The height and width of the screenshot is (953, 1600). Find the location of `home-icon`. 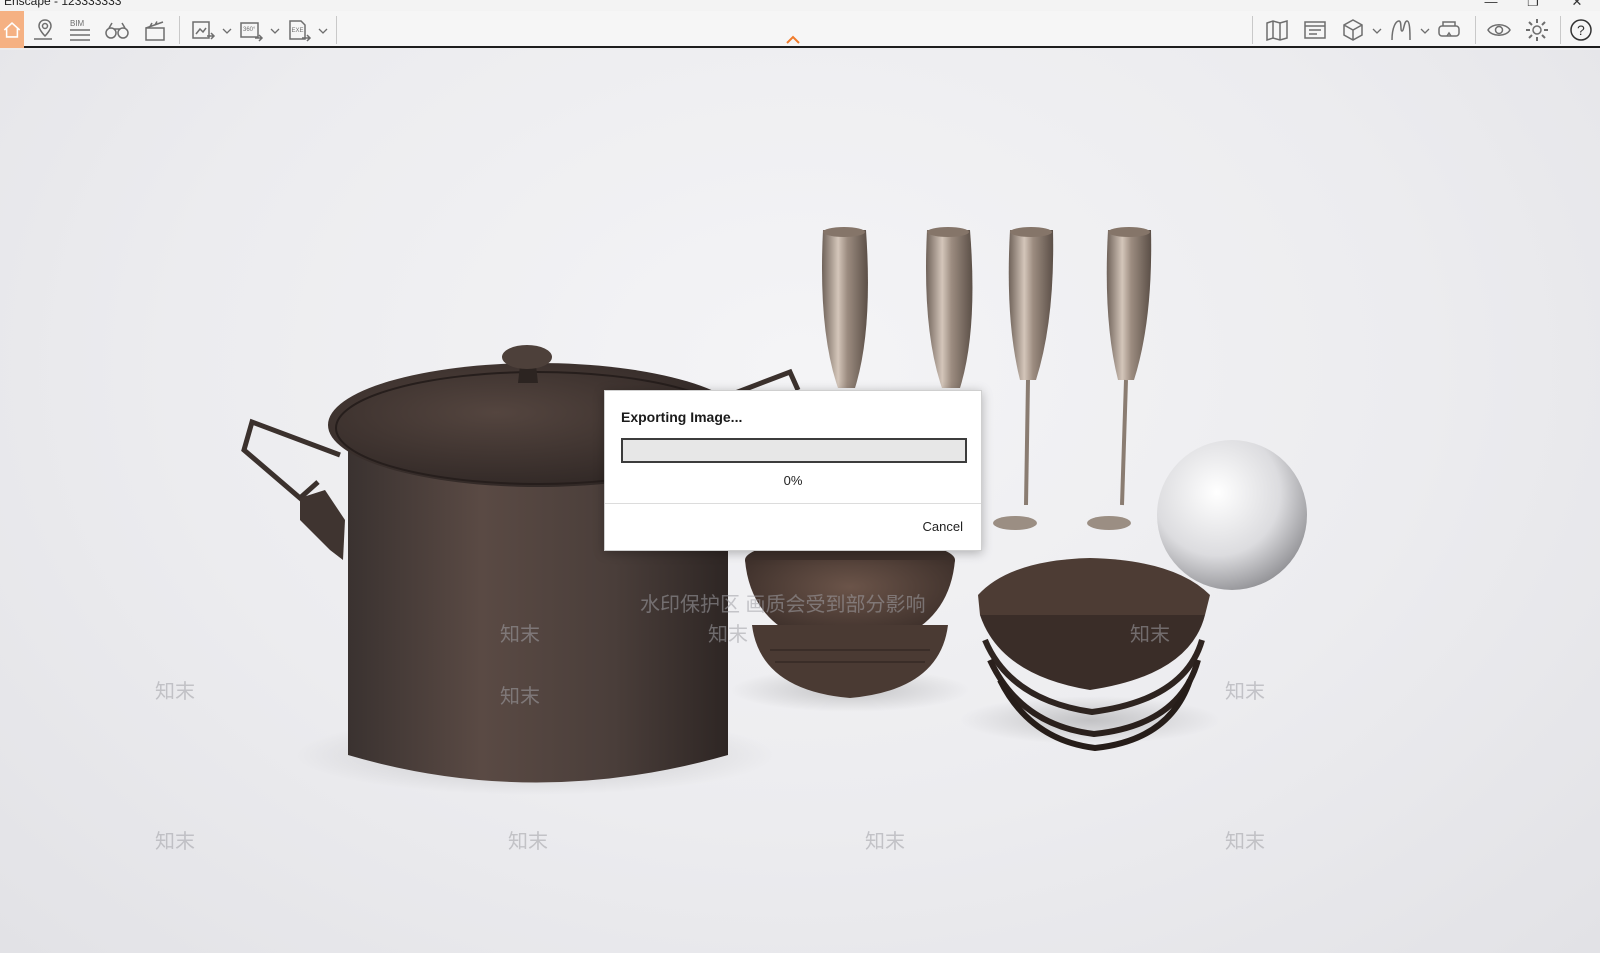

home-icon is located at coordinates (12, 29).